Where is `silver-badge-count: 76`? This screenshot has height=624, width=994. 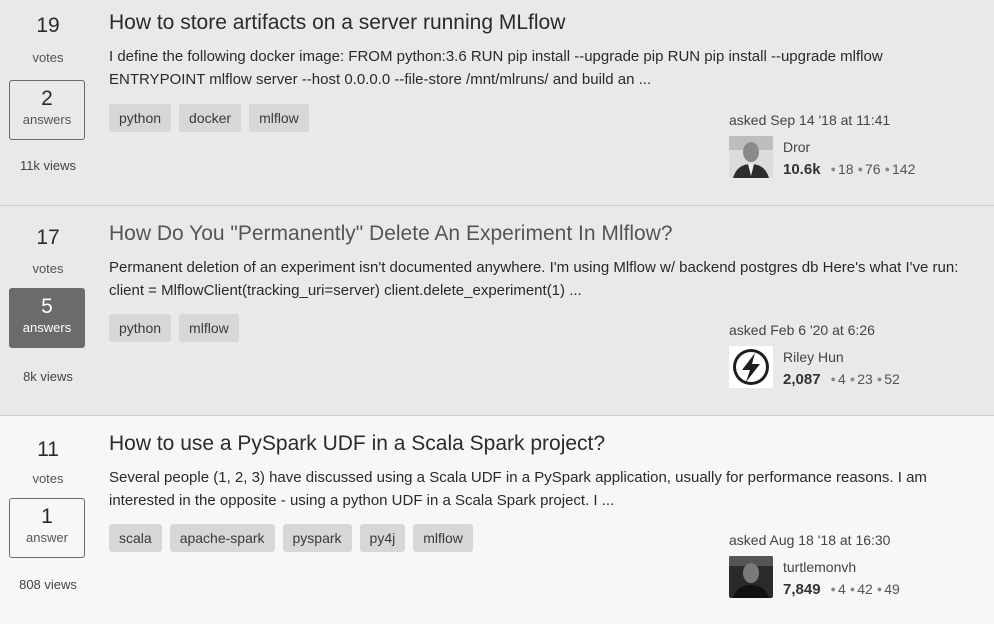
silver-badge-count: 76 is located at coordinates (873, 169).